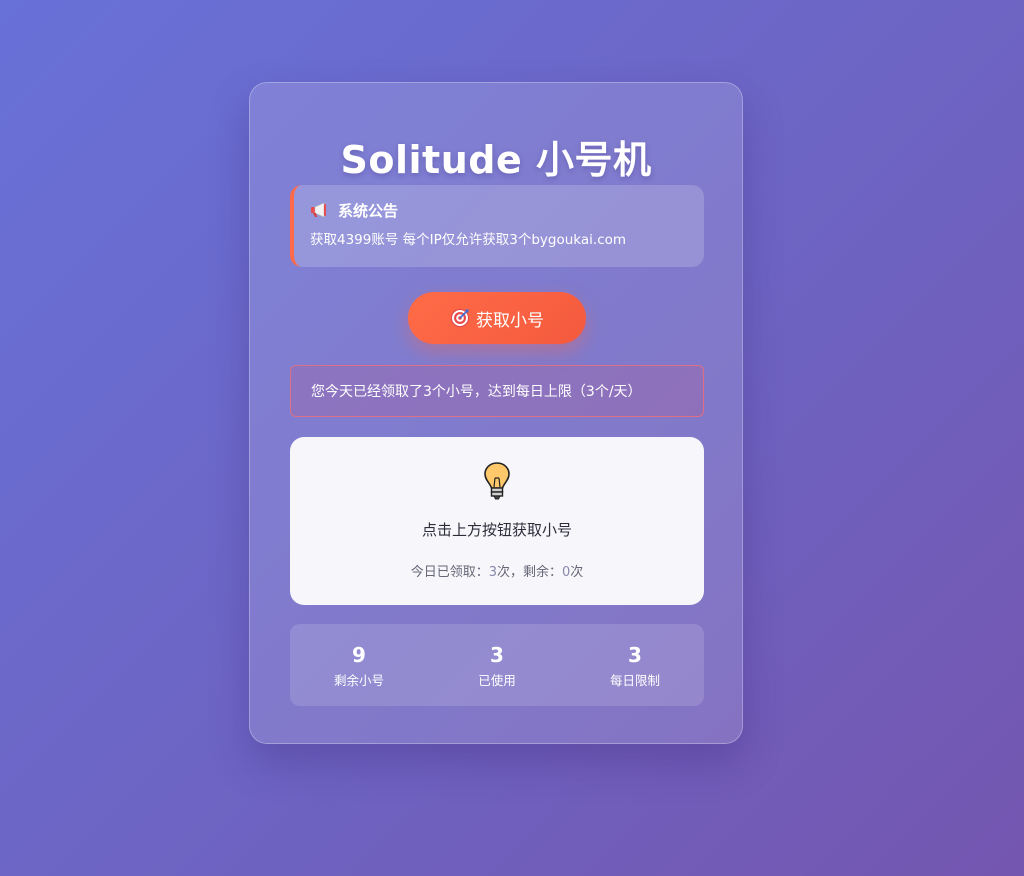  I want to click on stat-label: 剩余小号, so click(358, 680).